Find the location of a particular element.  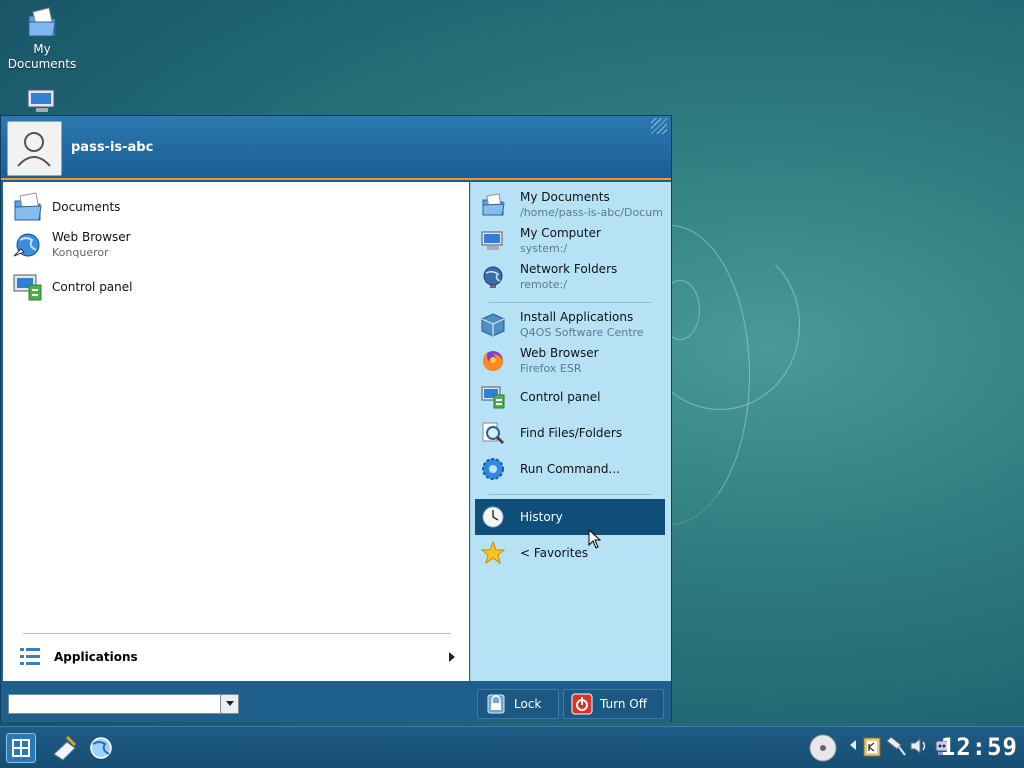

menu-header: pass-is-abc is located at coordinates (336, 148).